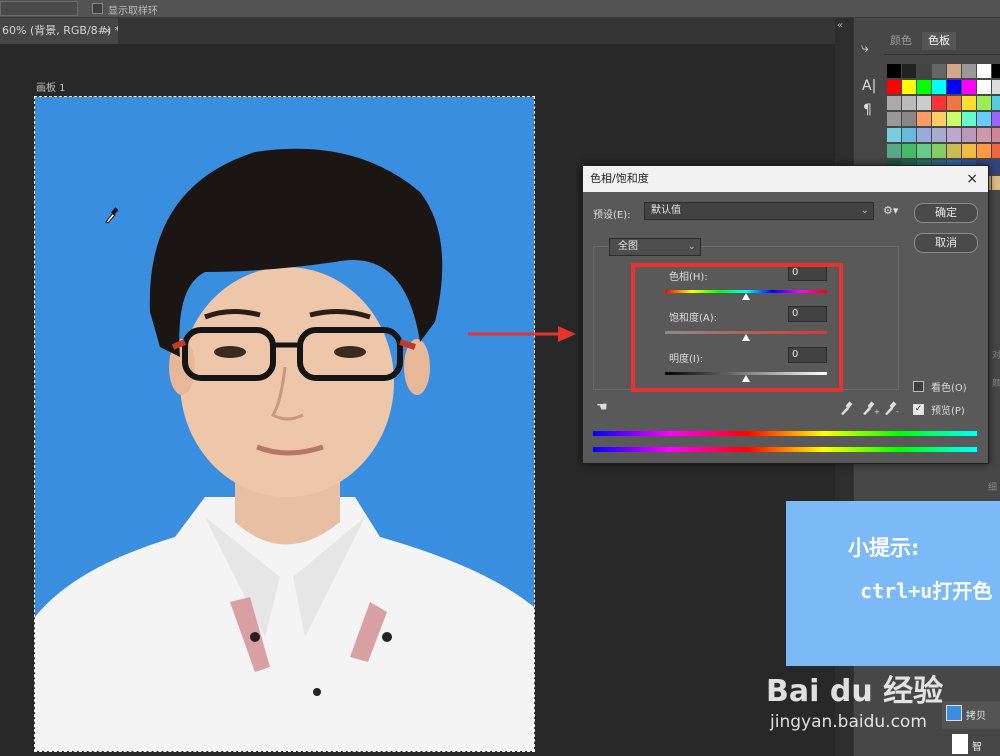  What do you see at coordinates (39, 8) in the screenshot?
I see `sample-size-dropdown` at bounding box center [39, 8].